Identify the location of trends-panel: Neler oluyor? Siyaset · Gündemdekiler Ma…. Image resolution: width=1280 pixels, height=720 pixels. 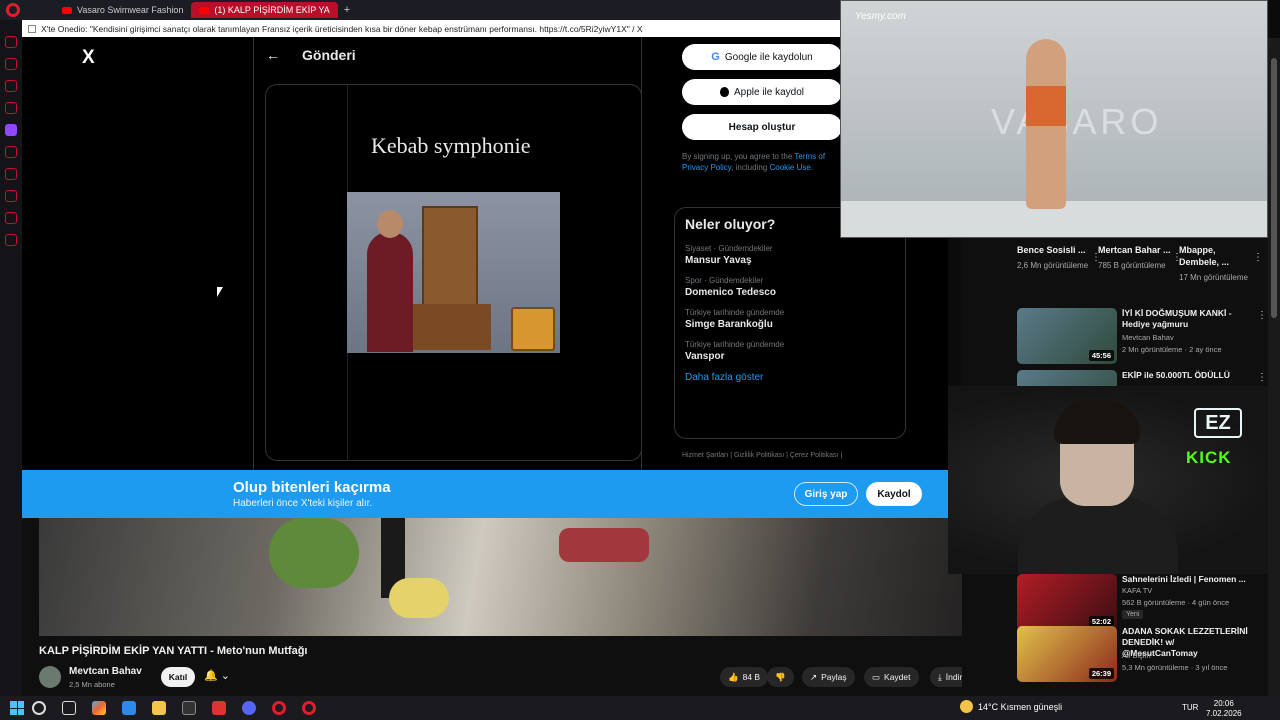
(790, 323).